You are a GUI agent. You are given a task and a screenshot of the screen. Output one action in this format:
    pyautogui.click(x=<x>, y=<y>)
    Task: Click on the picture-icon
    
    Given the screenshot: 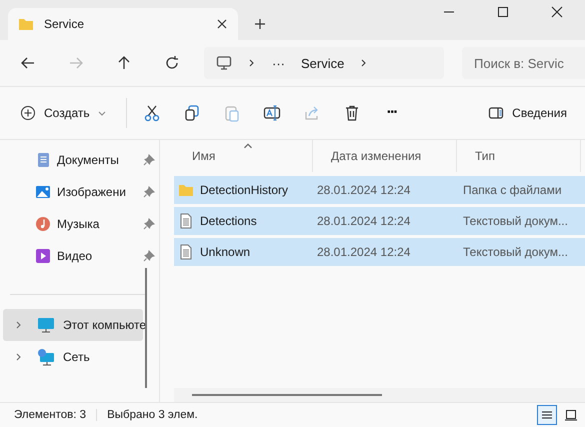 What is the action you would take?
    pyautogui.click(x=43, y=192)
    